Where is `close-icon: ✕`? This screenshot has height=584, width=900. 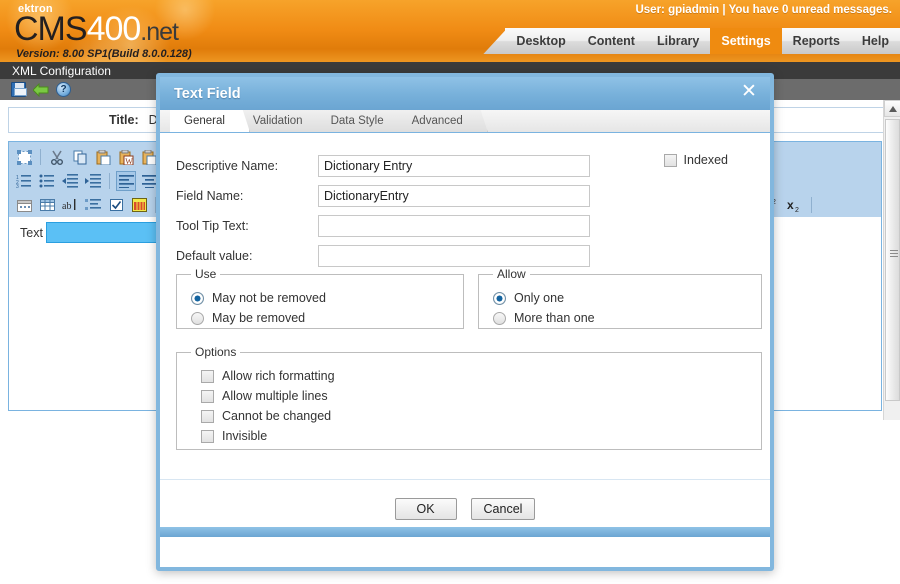 close-icon: ✕ is located at coordinates (749, 92).